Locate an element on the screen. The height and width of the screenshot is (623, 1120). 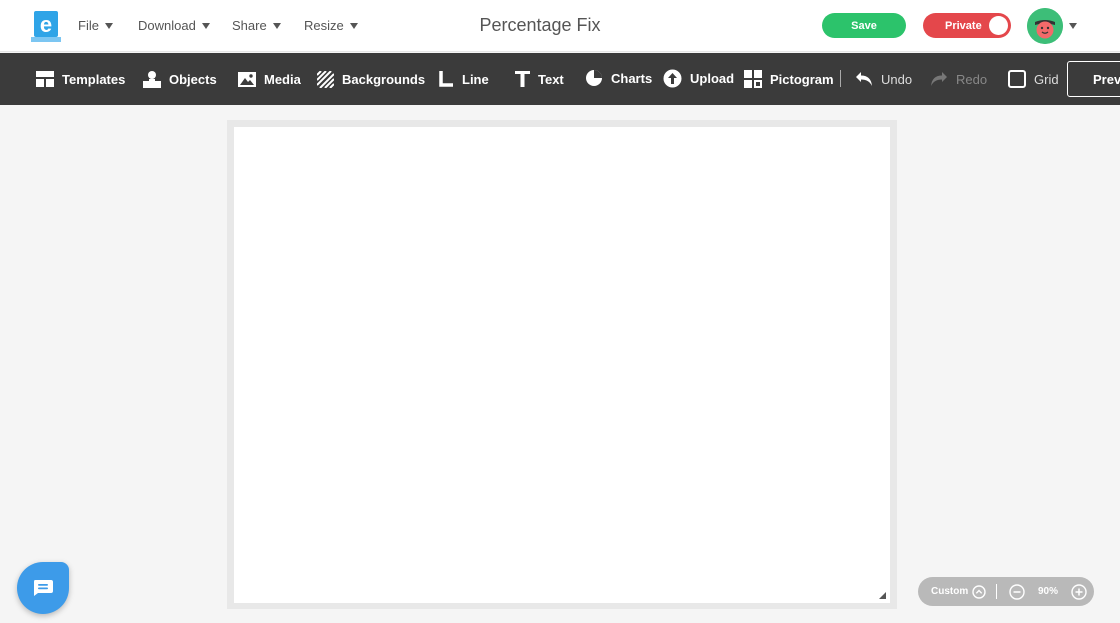
backgrounds-stripes-icon is located at coordinates (325, 79).